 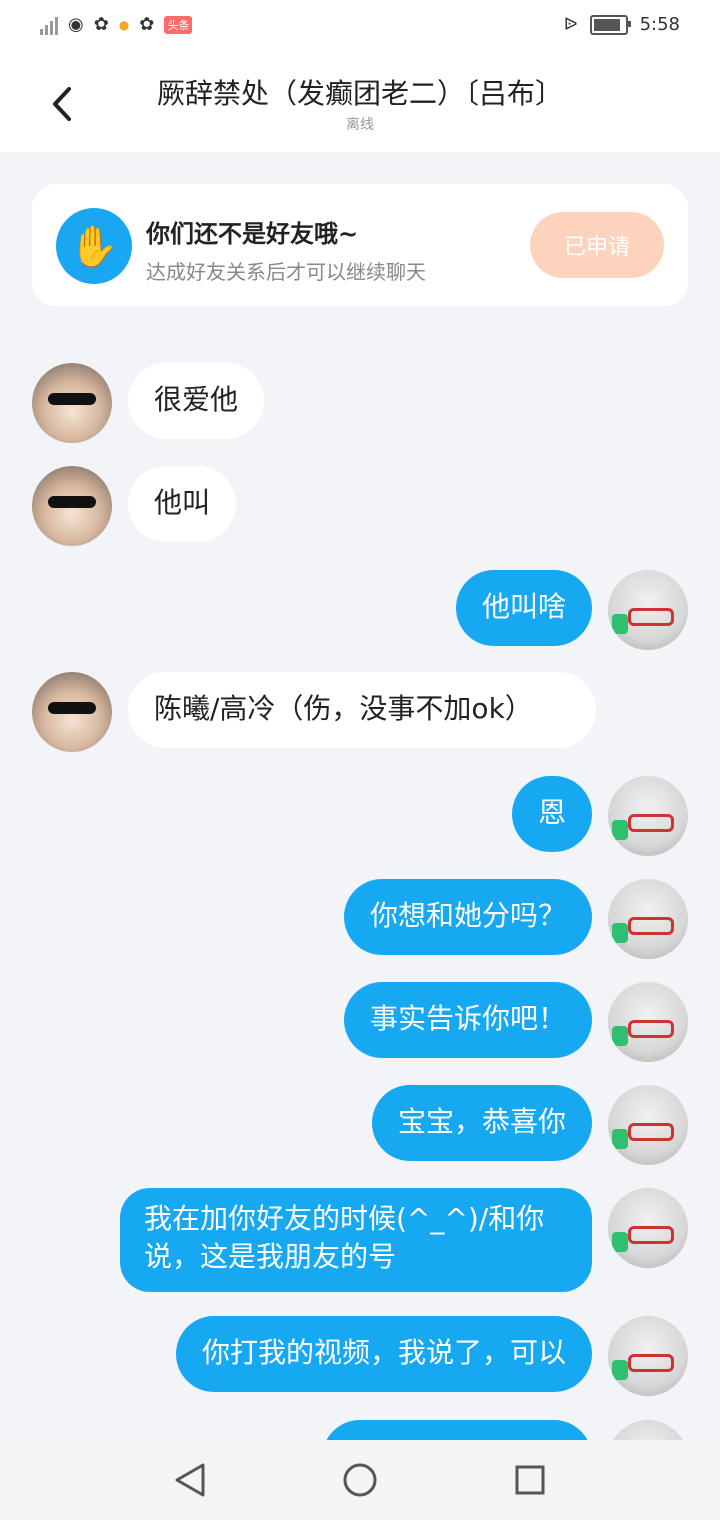 I want to click on status-time: 5:58, so click(x=659, y=24).